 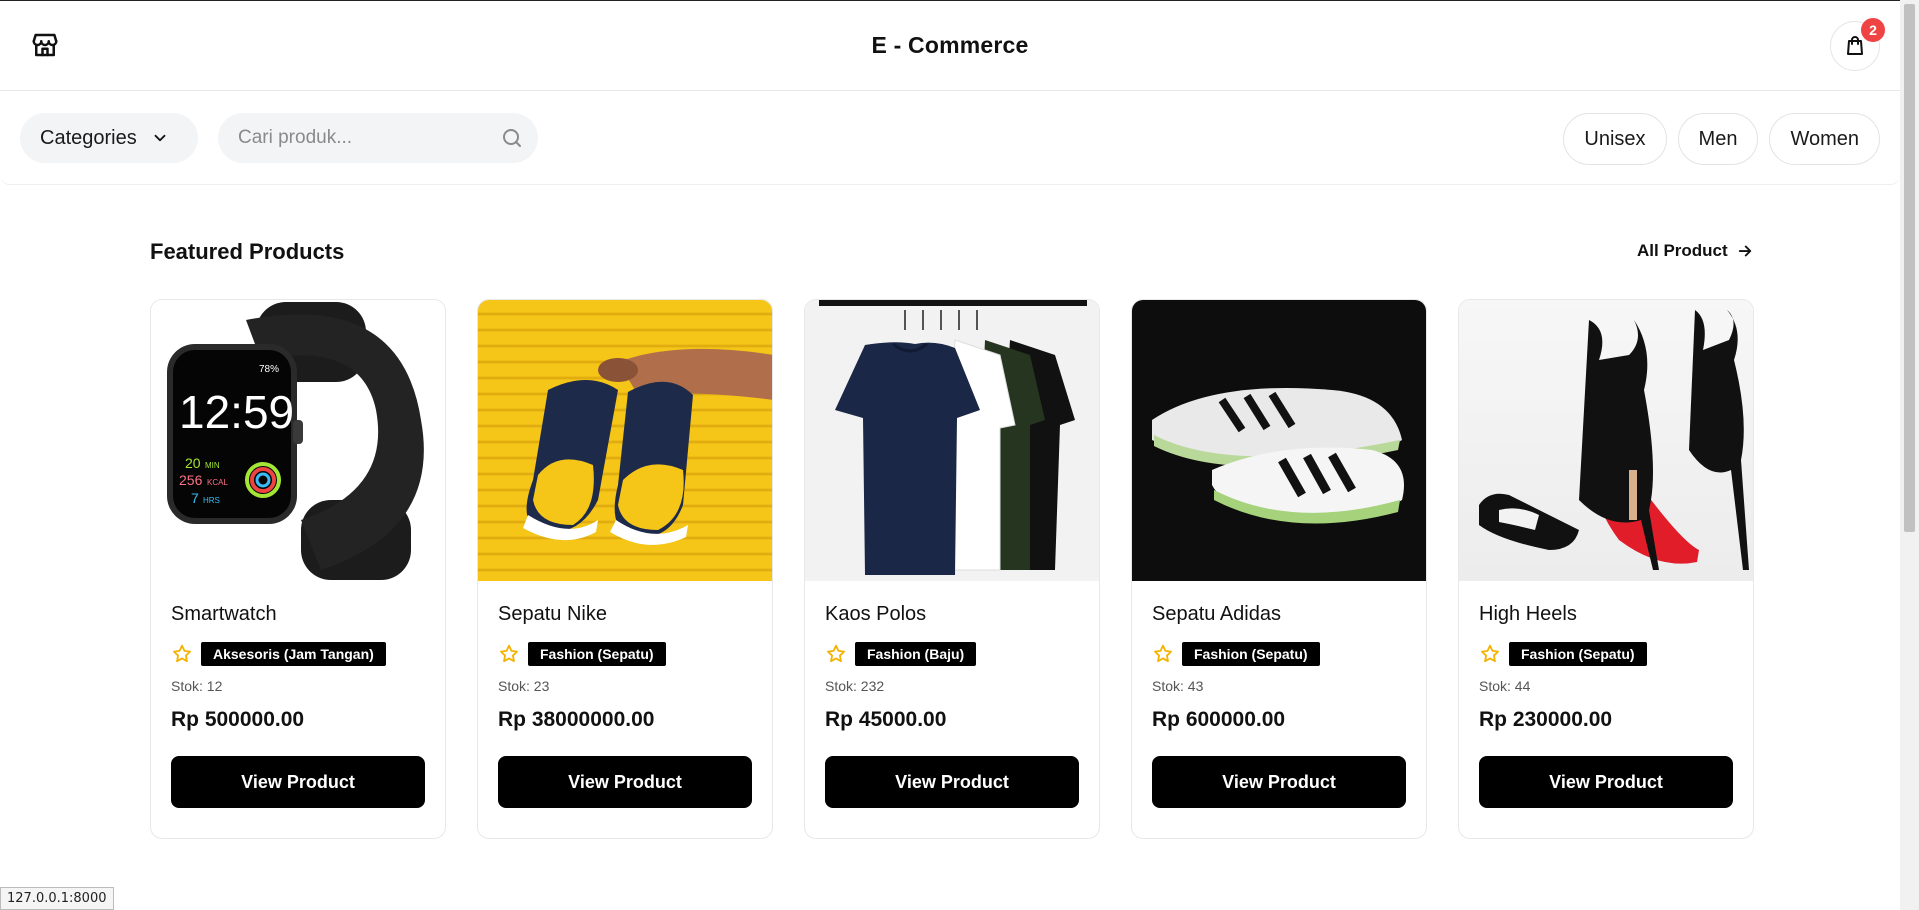 What do you see at coordinates (211, 500) in the screenshot?
I see `watch-hrs-unit: HRS` at bounding box center [211, 500].